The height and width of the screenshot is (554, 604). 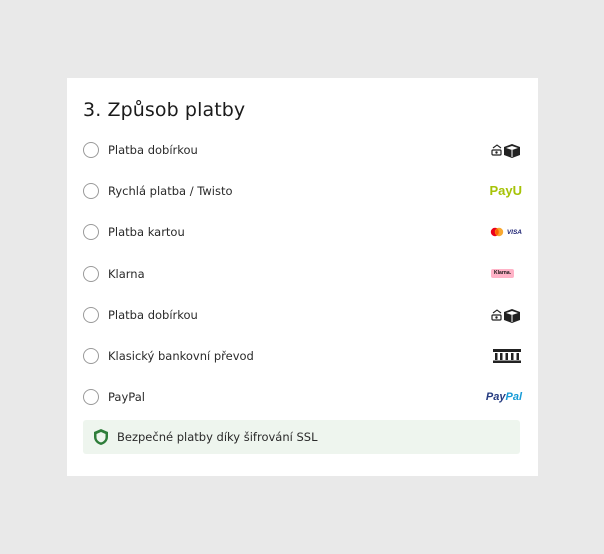 What do you see at coordinates (302, 232) in the screenshot?
I see `payment-option-card: Platba kartou VISA` at bounding box center [302, 232].